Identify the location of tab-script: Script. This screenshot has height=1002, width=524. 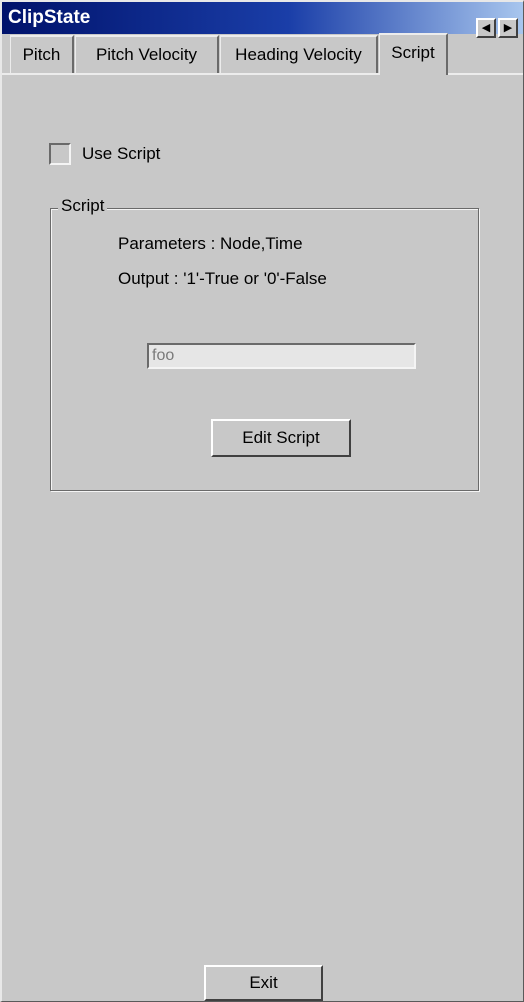
(413, 54).